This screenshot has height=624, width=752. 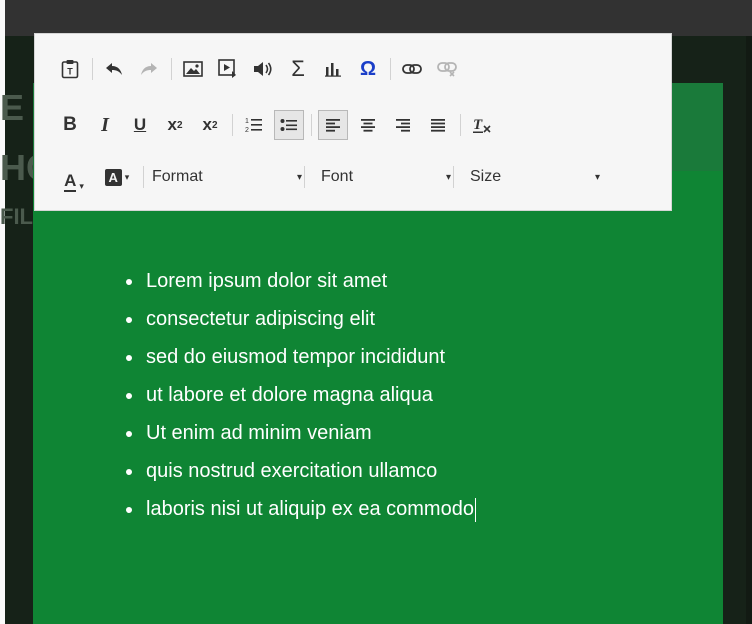 What do you see at coordinates (74, 177) in the screenshot?
I see `text-color-button: A ▾` at bounding box center [74, 177].